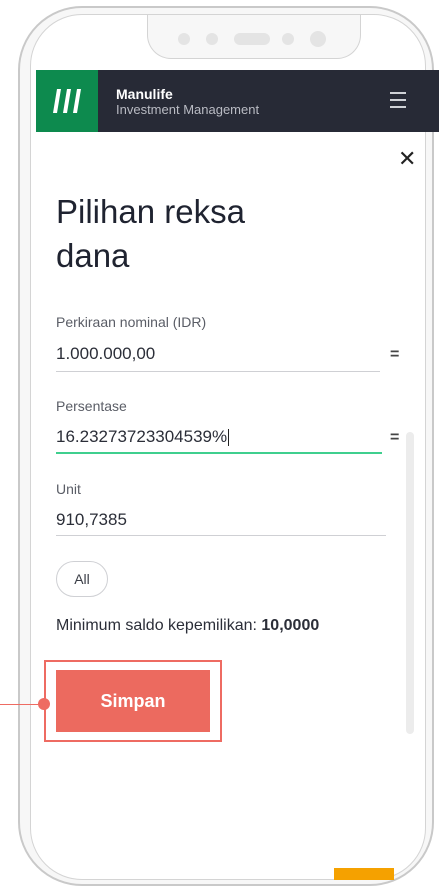 The image size is (439, 893). What do you see at coordinates (105, 354) in the screenshot?
I see `nominal-input: 1.000.000,00` at bounding box center [105, 354].